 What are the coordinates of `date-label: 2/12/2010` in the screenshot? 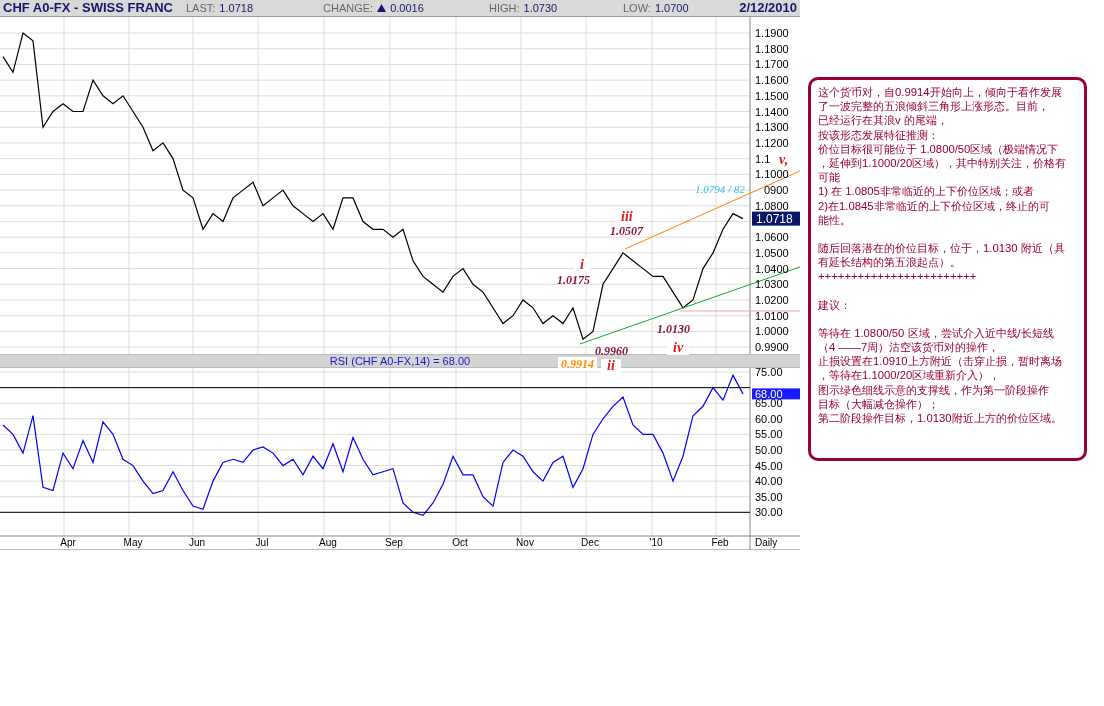 It's located at (768, 9).